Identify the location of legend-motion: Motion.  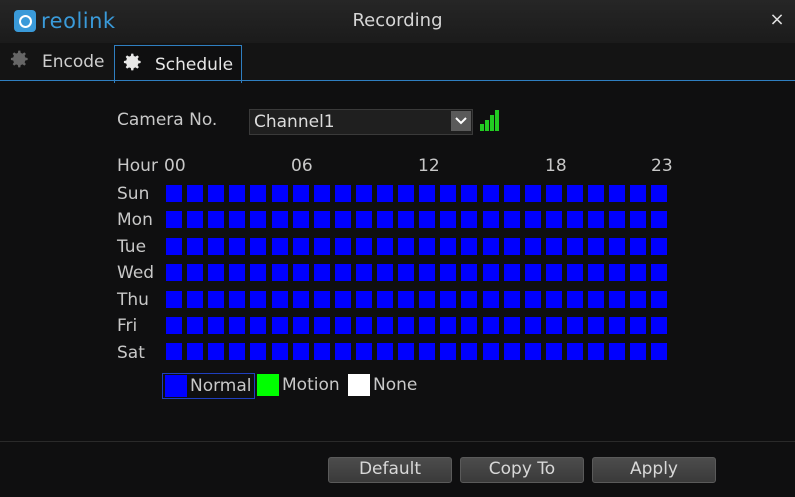
(298, 385).